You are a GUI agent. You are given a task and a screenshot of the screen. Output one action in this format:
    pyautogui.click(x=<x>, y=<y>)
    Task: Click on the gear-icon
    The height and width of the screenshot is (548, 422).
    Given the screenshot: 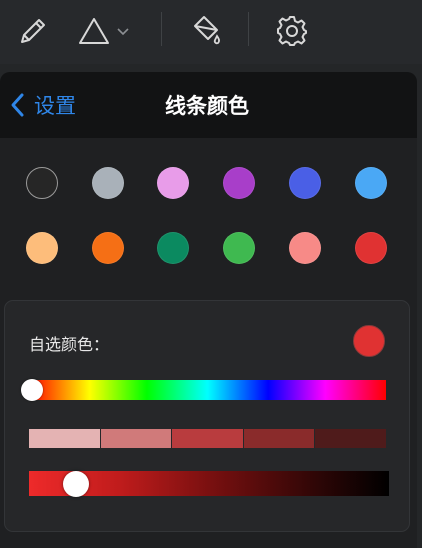 What is the action you would take?
    pyautogui.click(x=292, y=31)
    